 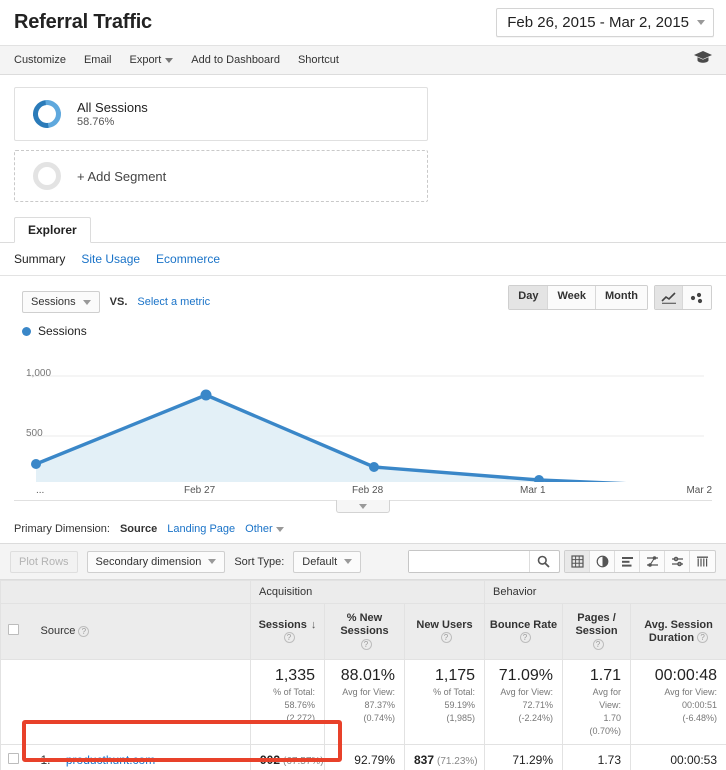 I want to click on primary-dimension-label: Primary Dimension:, so click(x=62, y=529).